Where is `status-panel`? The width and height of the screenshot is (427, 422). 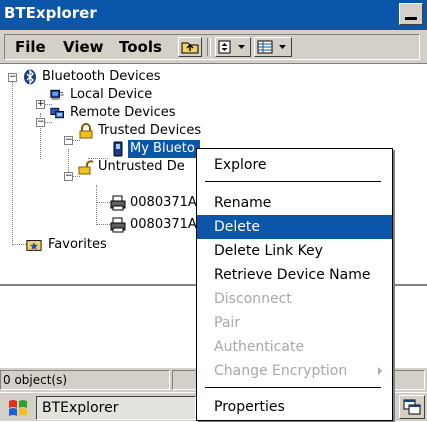 status-panel is located at coordinates (185, 380).